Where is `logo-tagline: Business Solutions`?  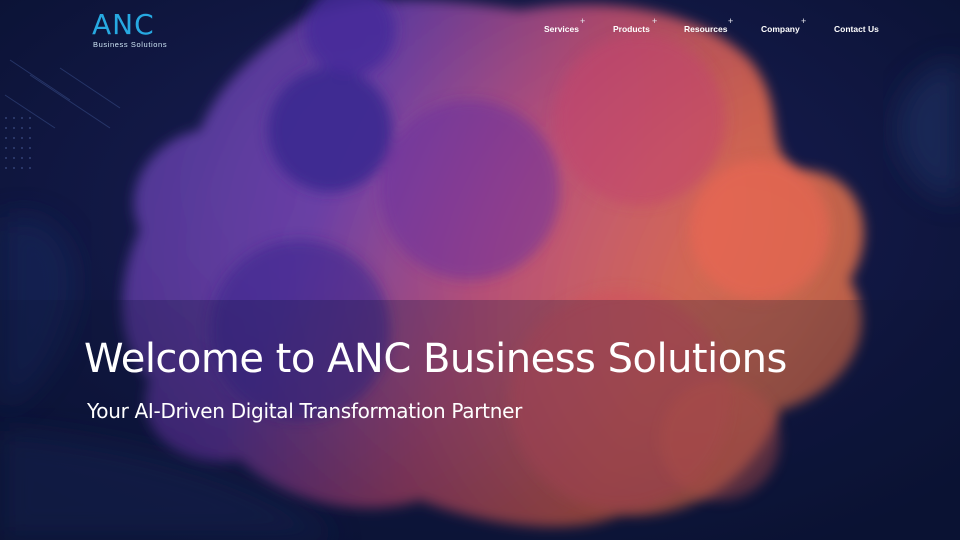
logo-tagline: Business Solutions is located at coordinates (130, 44).